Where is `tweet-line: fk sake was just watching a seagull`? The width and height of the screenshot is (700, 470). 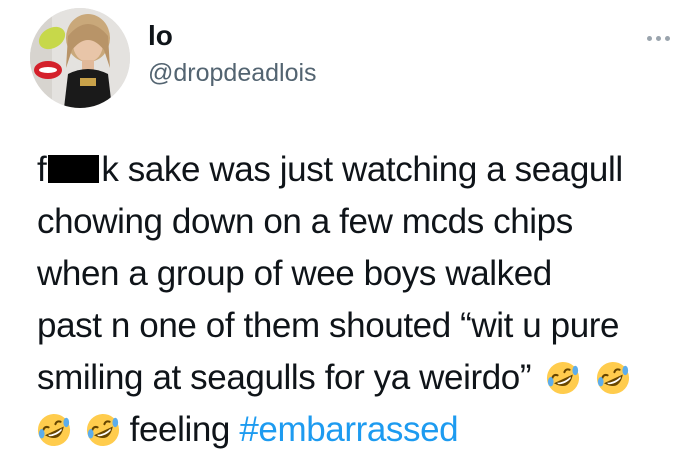
tweet-line: fk sake was just watching a seagull is located at coordinates (330, 169).